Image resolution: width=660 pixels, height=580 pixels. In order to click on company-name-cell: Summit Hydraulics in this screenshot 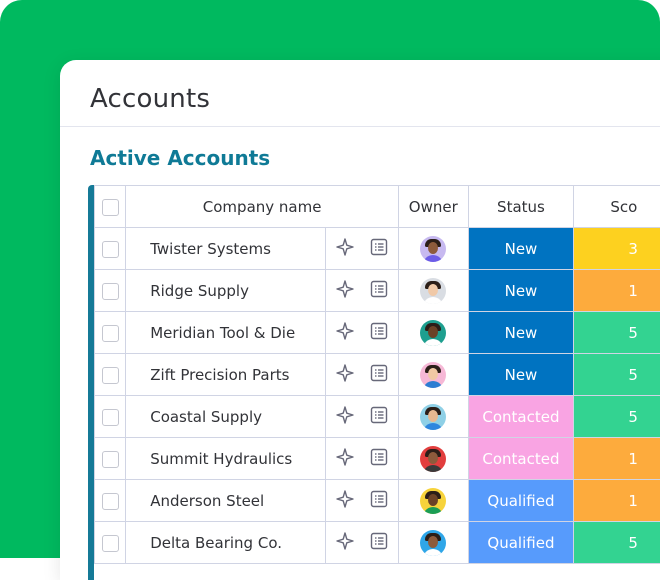, I will do `click(226, 459)`.